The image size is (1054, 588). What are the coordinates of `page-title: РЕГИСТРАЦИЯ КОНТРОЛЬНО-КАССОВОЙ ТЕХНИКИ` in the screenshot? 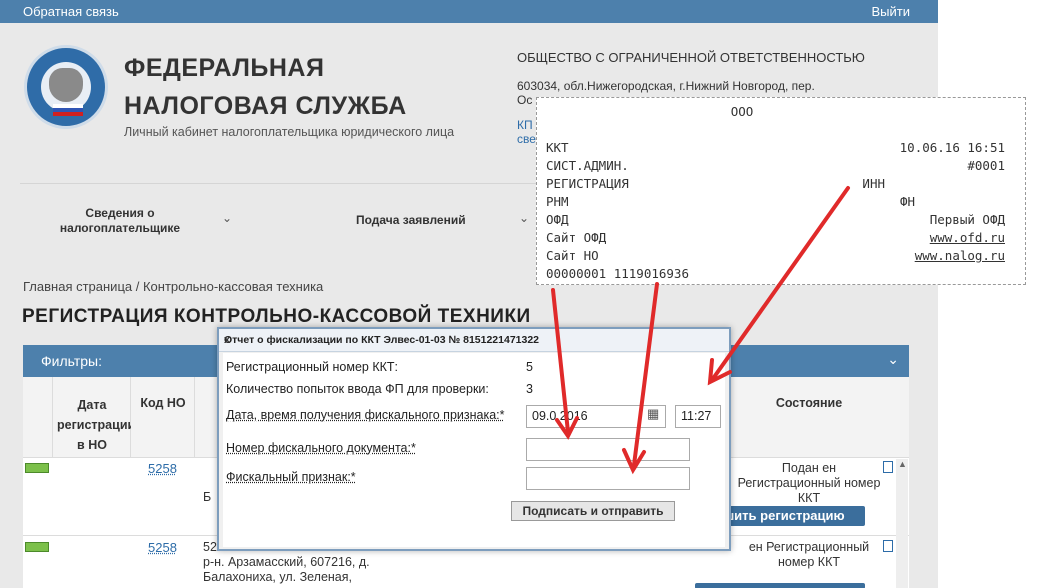 It's located at (276, 316).